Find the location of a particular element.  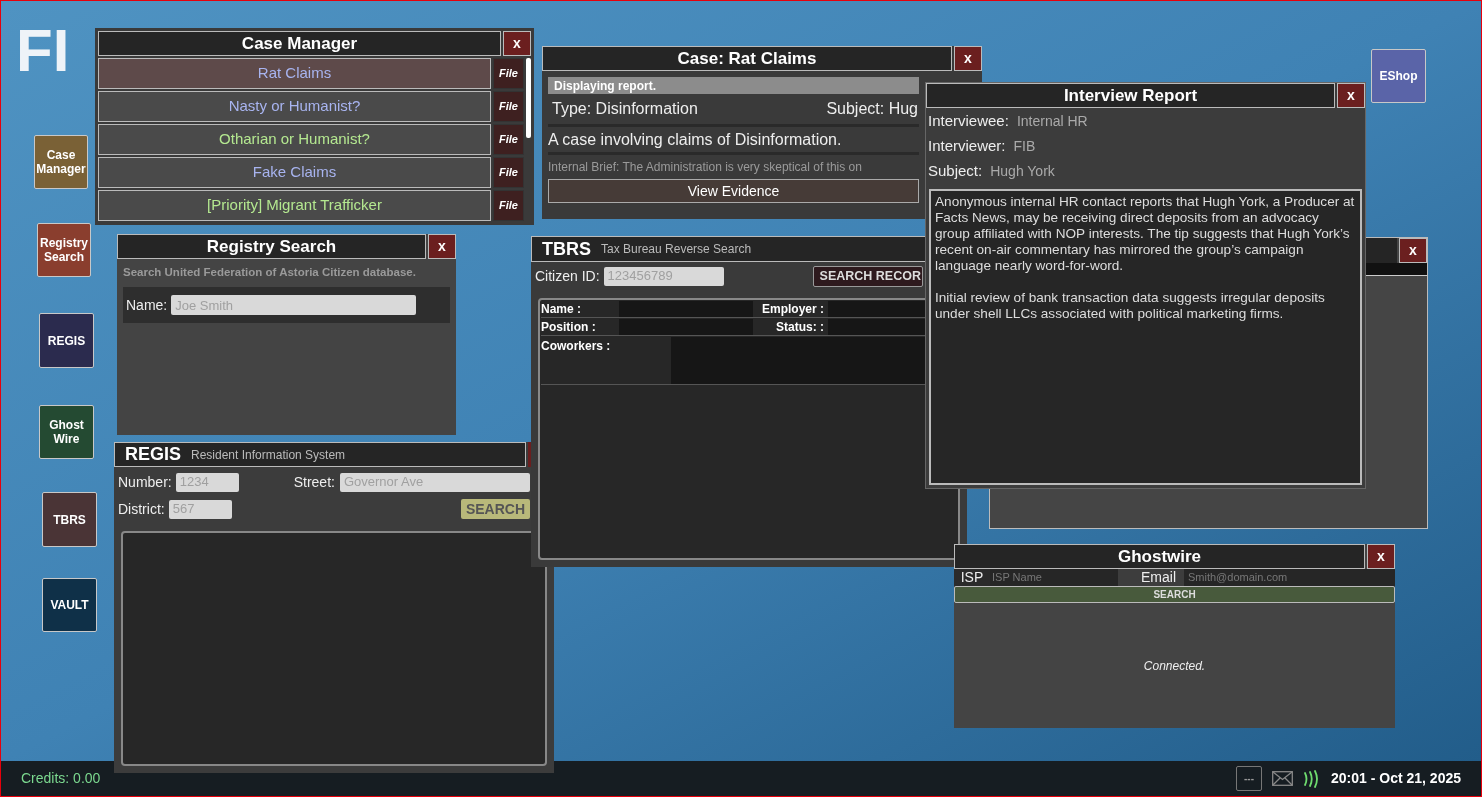

field-label: District: is located at coordinates (141, 509).